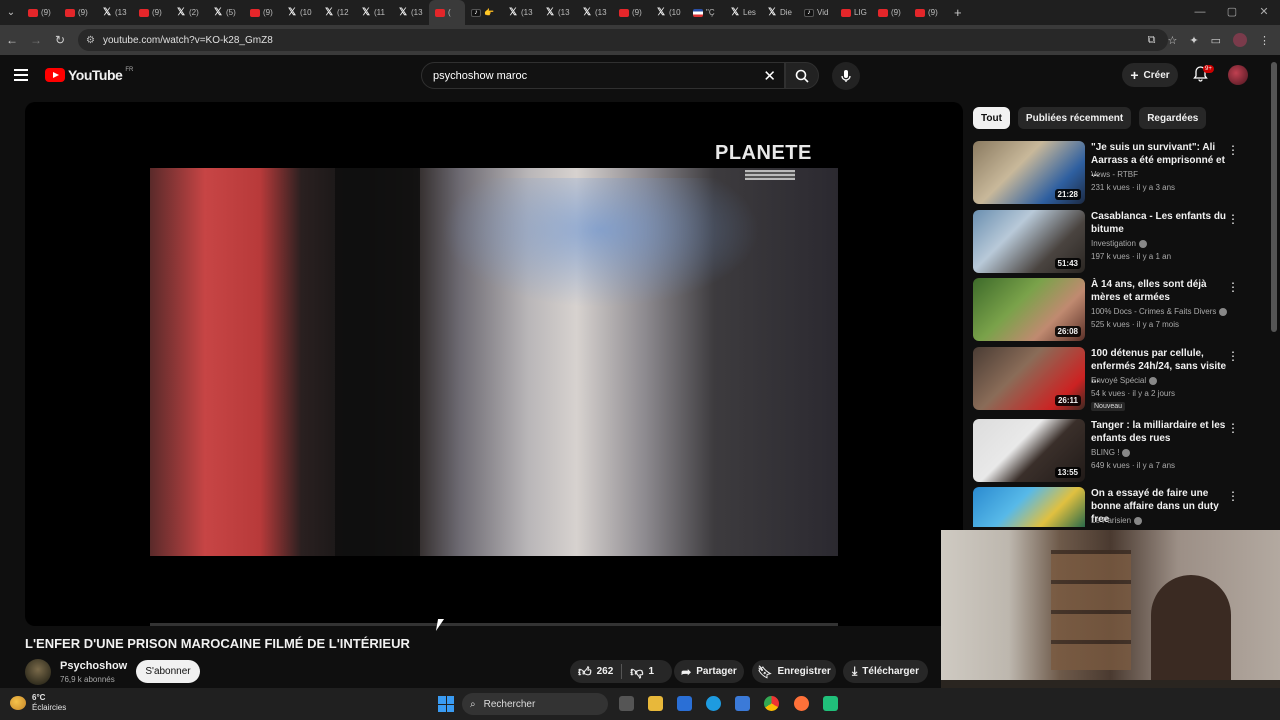 The height and width of the screenshot is (720, 1280). What do you see at coordinates (846, 76) in the screenshot?
I see `voice-search-button` at bounding box center [846, 76].